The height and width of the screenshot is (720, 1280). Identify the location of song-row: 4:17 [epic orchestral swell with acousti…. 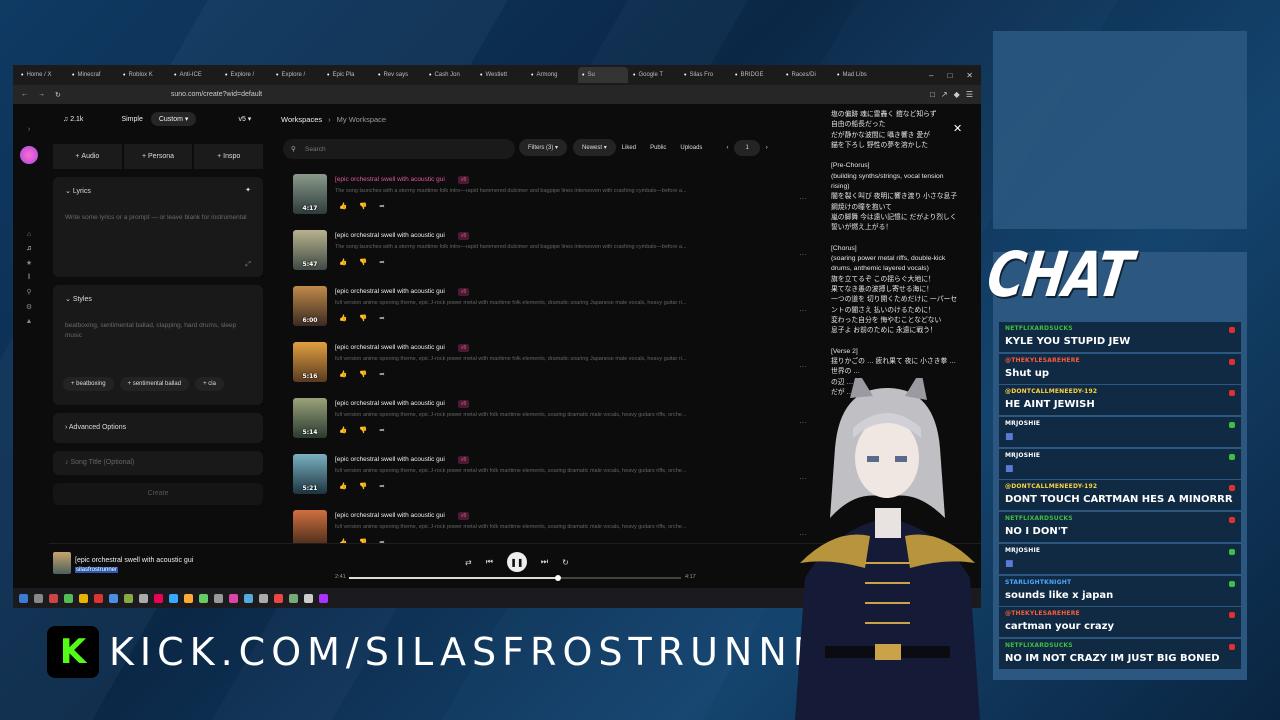
(553, 200).